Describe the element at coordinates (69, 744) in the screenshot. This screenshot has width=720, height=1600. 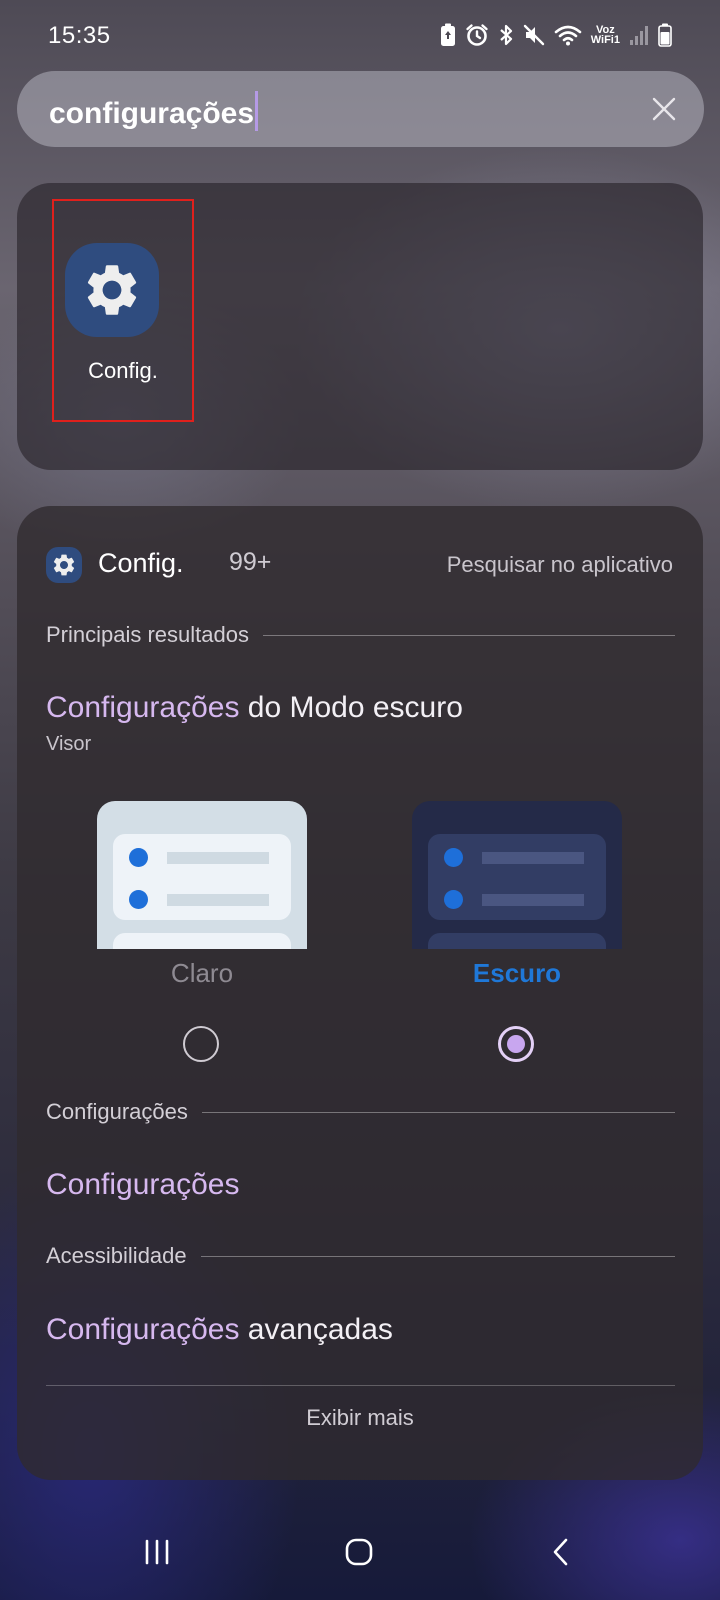
I see `dark-mode-subtitle: Visor` at that location.